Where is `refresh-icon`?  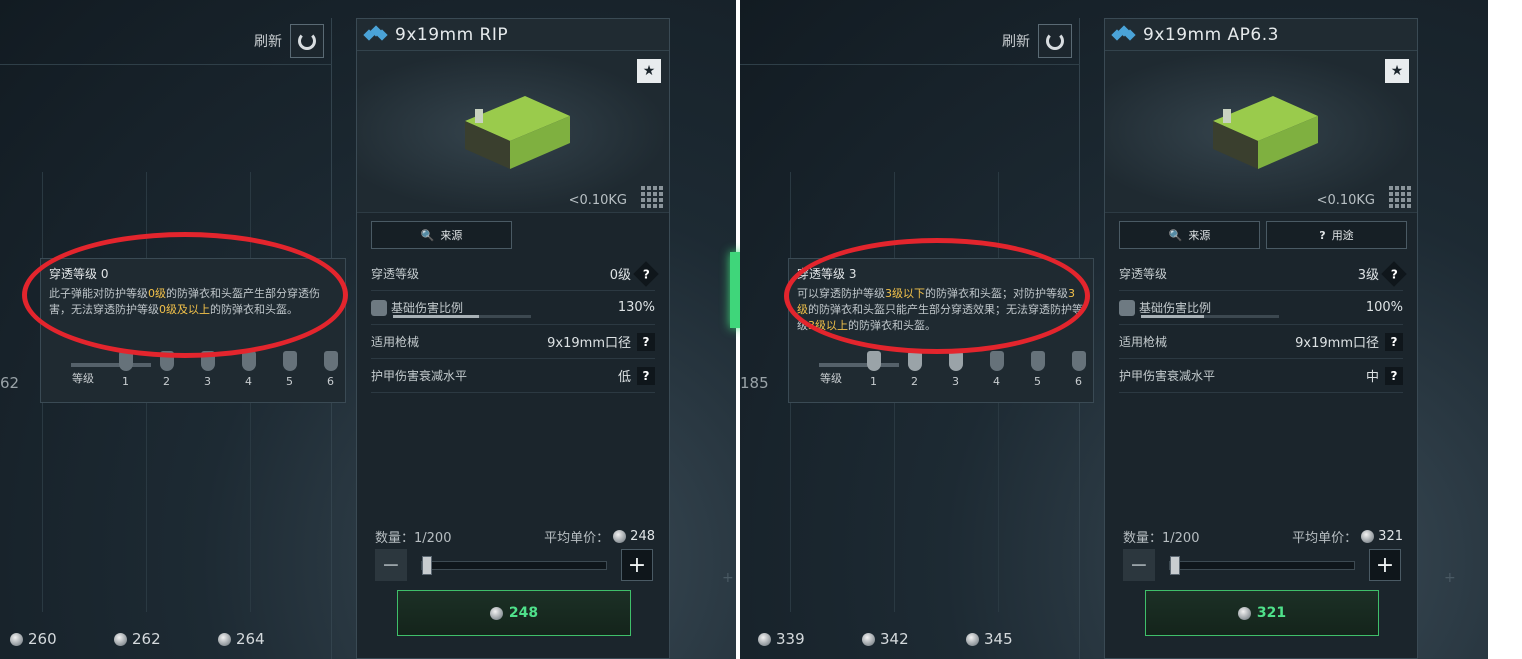 refresh-icon is located at coordinates (307, 41).